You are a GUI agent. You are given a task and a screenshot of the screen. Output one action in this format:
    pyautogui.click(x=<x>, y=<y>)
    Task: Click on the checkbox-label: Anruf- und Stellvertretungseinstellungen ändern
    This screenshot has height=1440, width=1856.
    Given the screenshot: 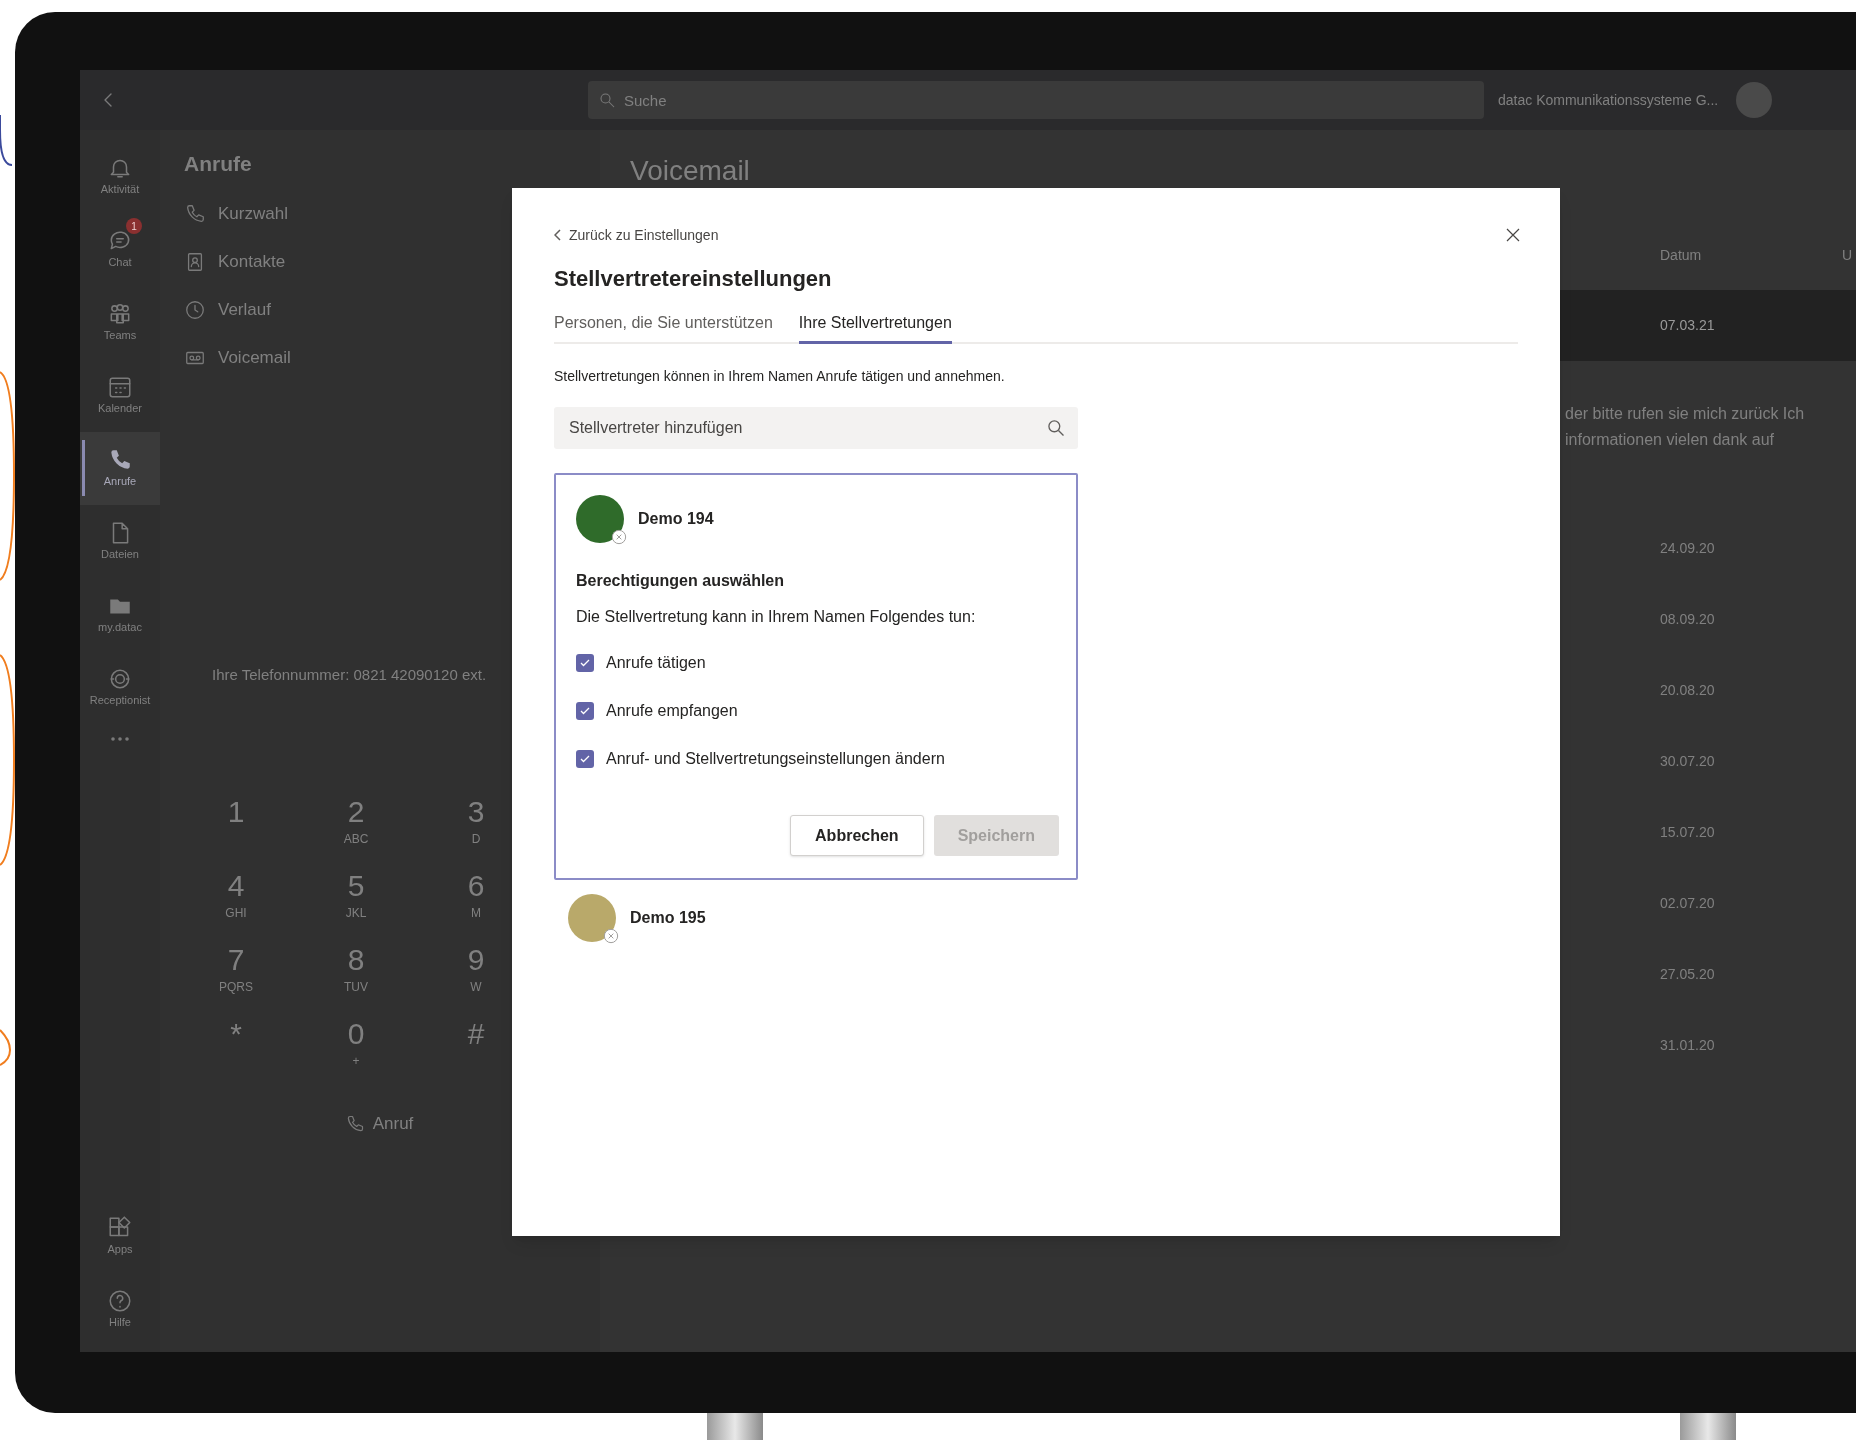 What is the action you would take?
    pyautogui.click(x=775, y=759)
    